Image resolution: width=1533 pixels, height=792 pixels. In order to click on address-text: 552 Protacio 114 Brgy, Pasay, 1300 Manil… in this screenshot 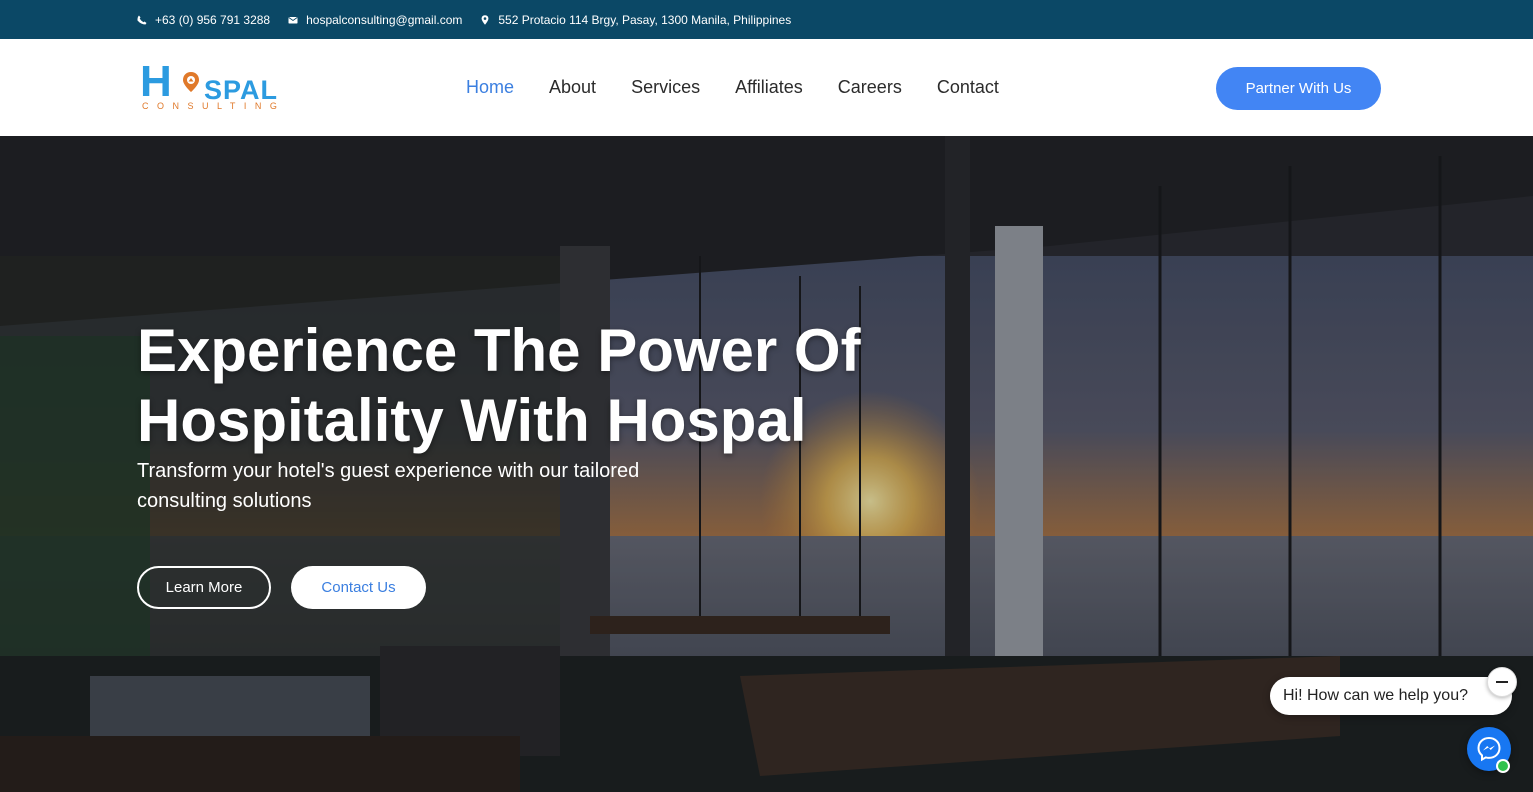, I will do `click(645, 19)`.